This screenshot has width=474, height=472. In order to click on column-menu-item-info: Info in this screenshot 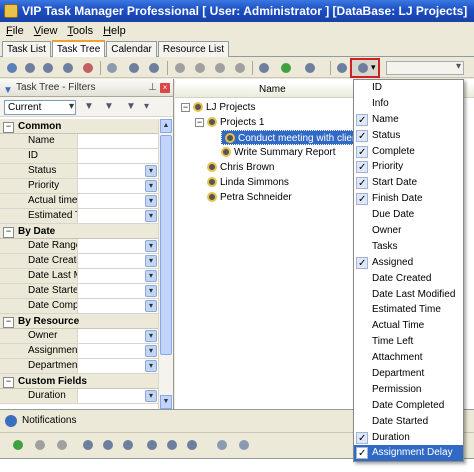, I will do `click(408, 104)`.